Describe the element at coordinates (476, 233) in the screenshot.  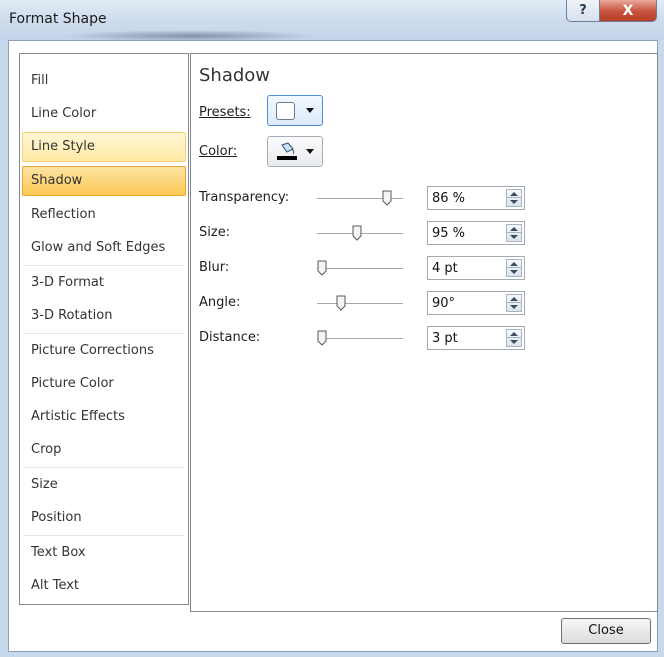
I see `size-spinbox: 95 %` at that location.